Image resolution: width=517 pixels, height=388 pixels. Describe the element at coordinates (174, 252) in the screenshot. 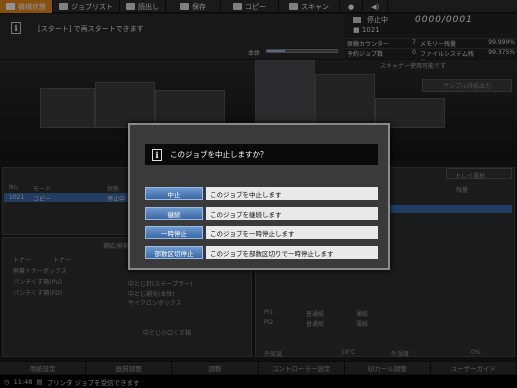

I see `set-pause-button: 部数区切停止` at that location.